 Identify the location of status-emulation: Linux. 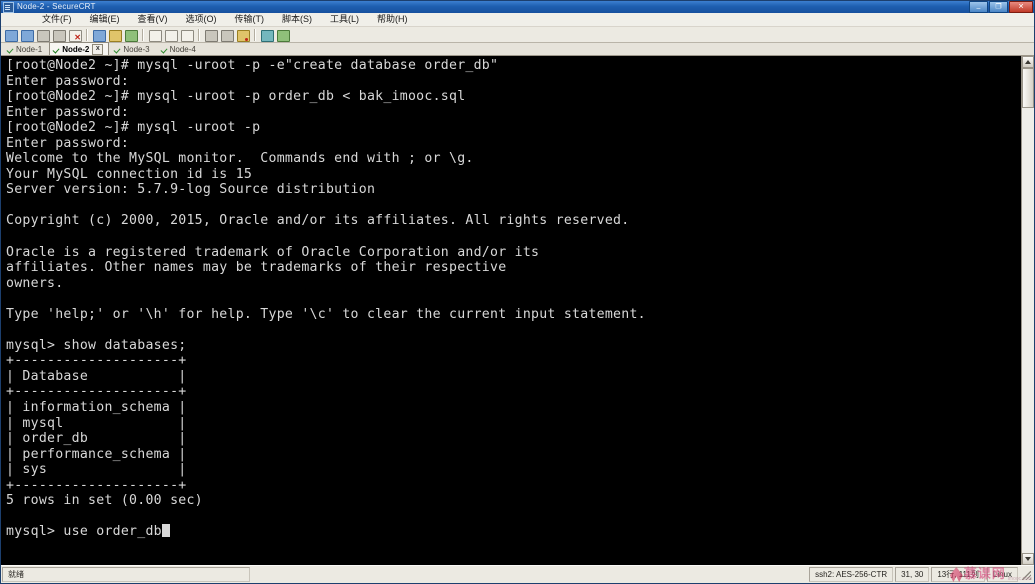
(1002, 574).